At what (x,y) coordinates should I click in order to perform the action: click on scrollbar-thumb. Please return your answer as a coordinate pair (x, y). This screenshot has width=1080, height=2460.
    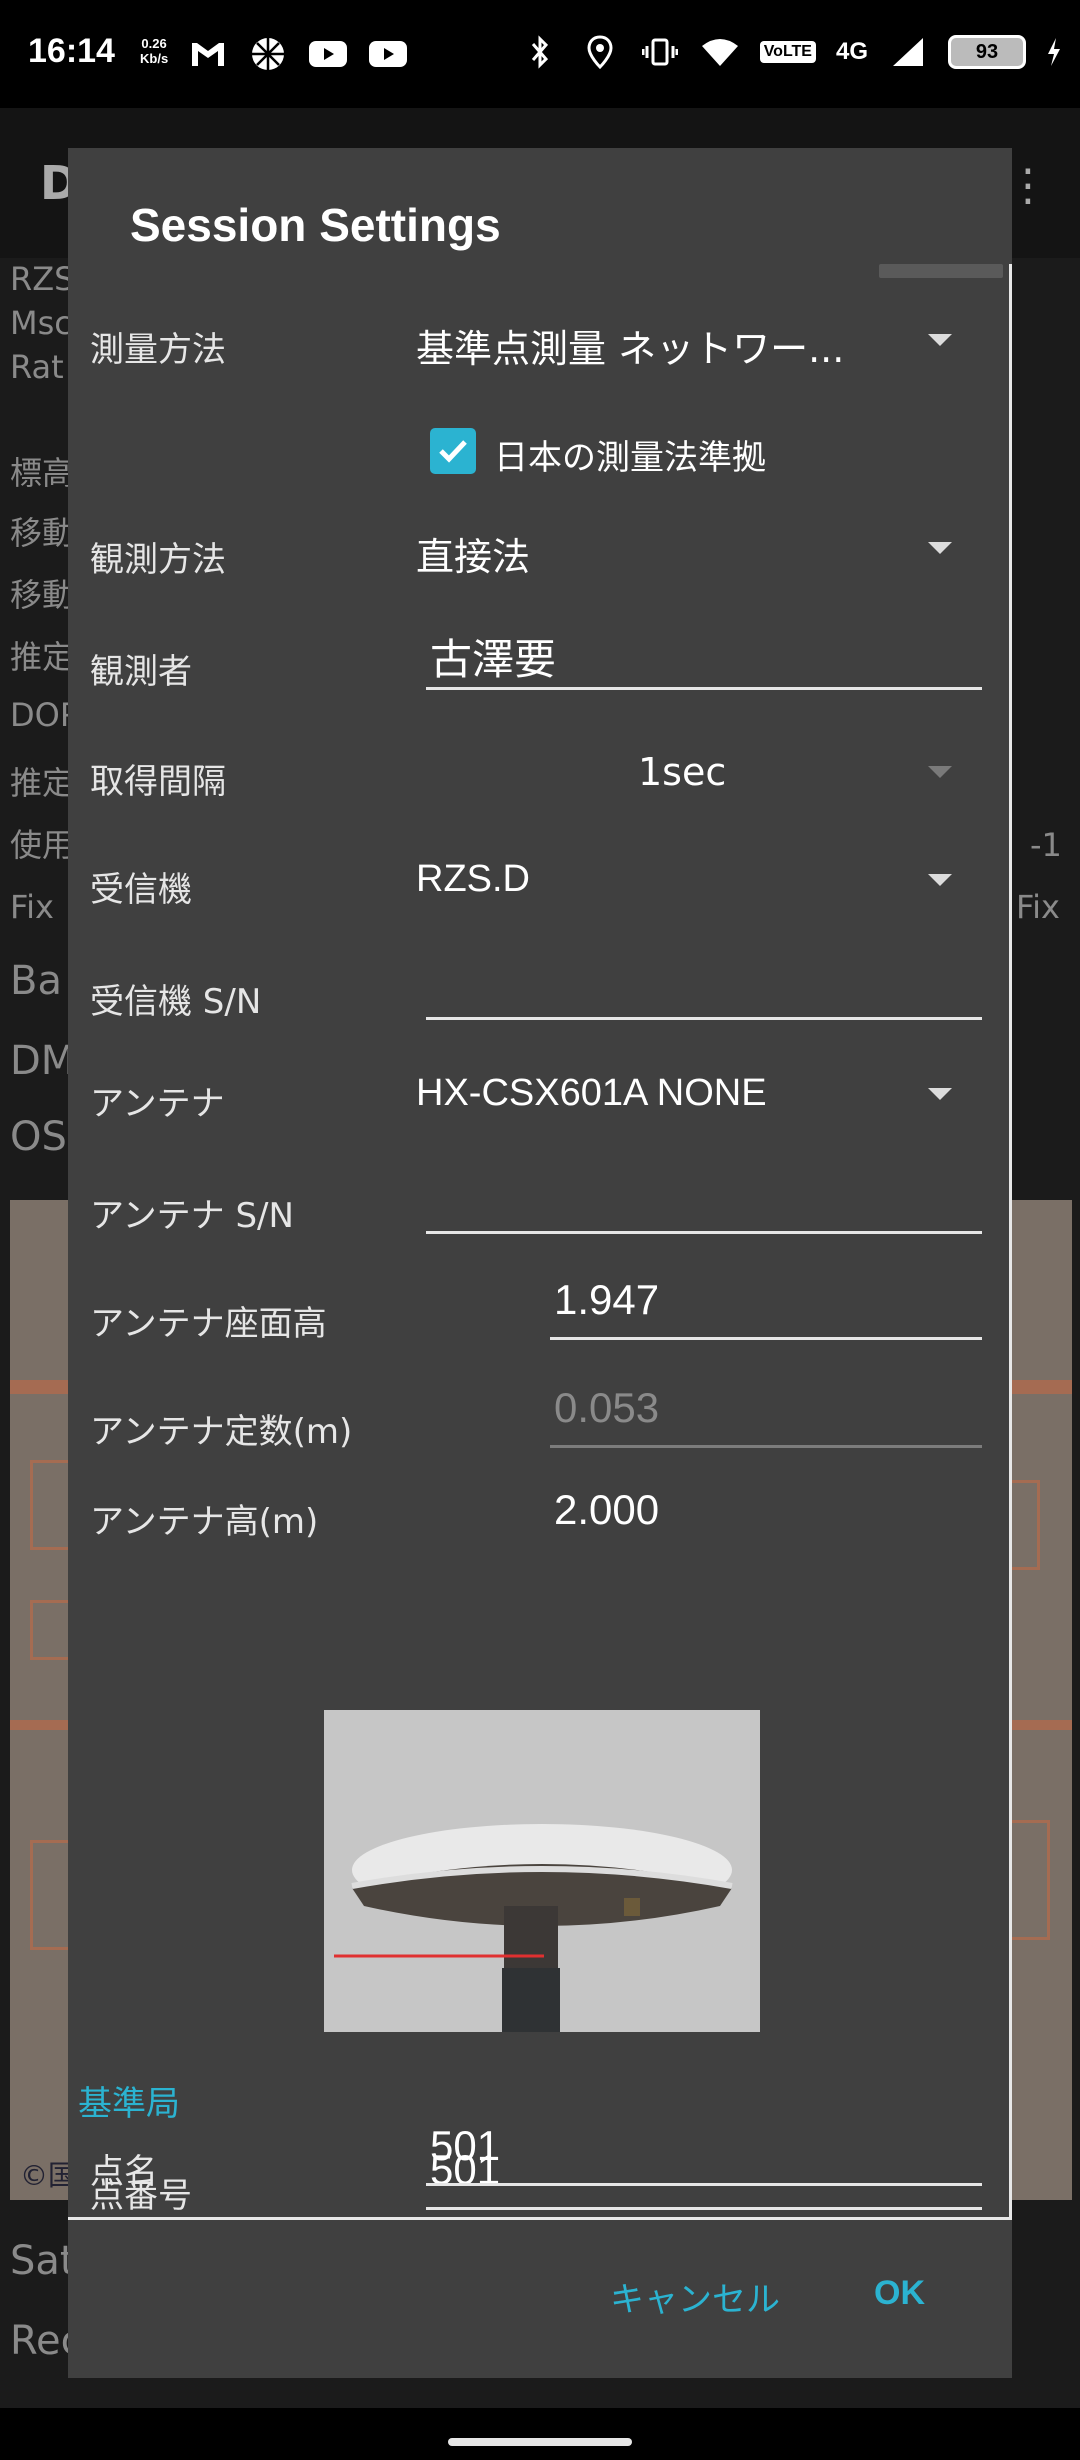
    Looking at the image, I should click on (941, 271).